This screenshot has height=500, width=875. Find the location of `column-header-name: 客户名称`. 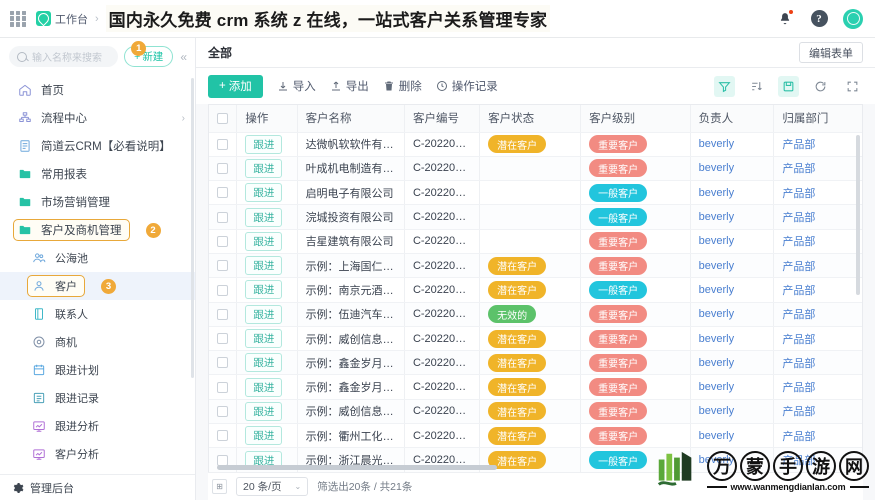

column-header-name: 客户名称 is located at coordinates (351, 119).